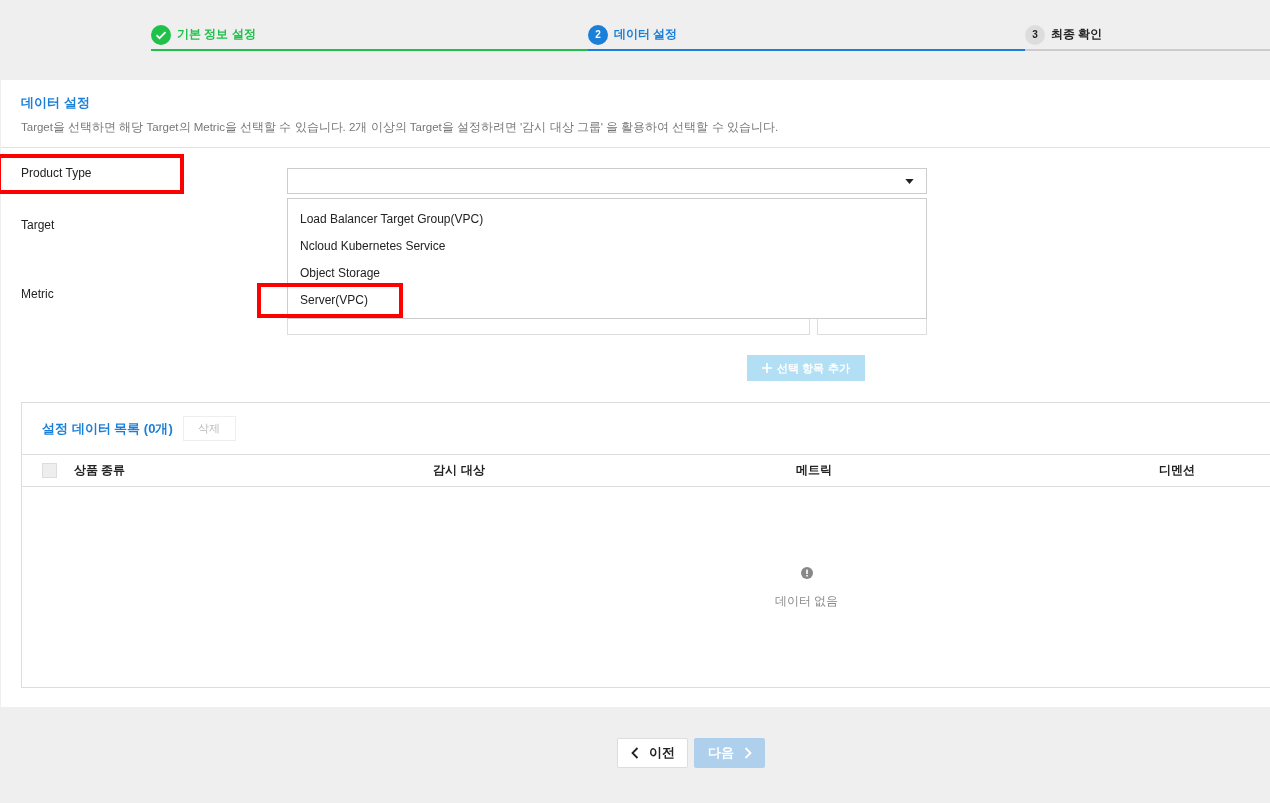 This screenshot has height=803, width=1270. What do you see at coordinates (37, 294) in the screenshot?
I see `field-label: Metric` at bounding box center [37, 294].